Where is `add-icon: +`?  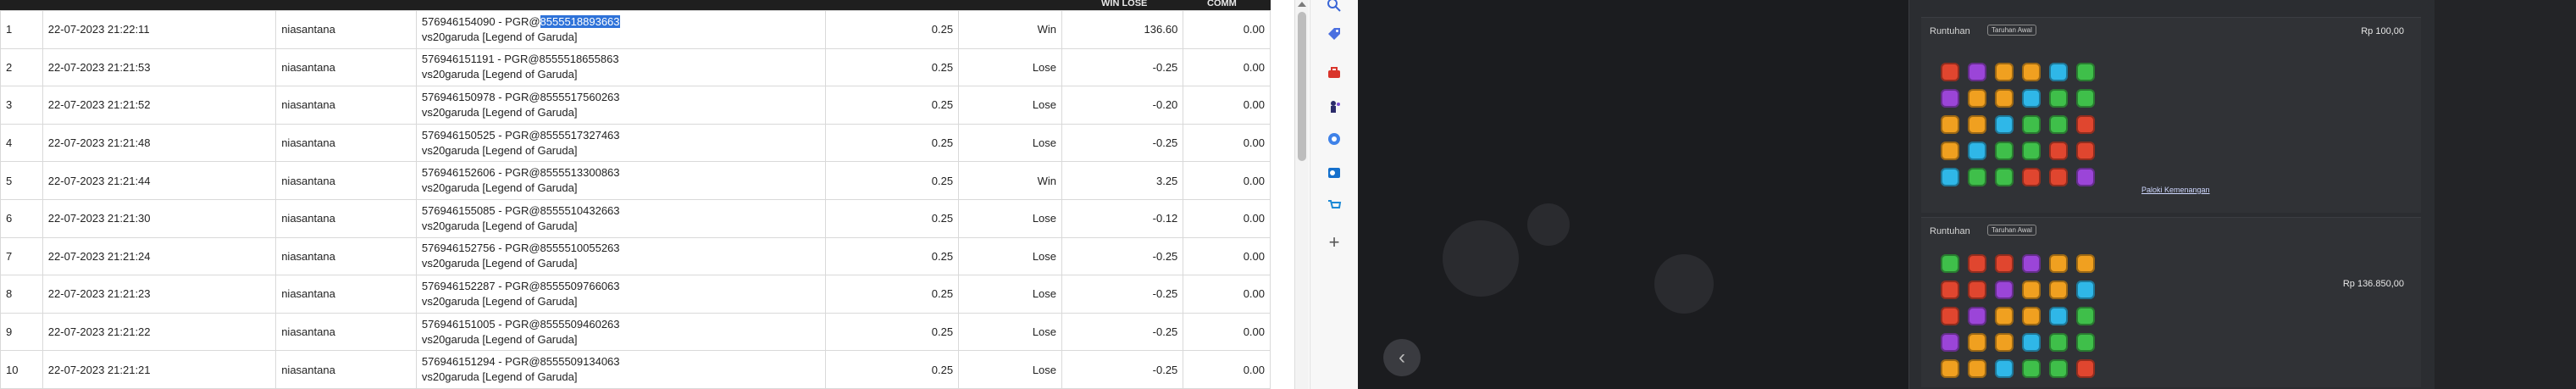
add-icon: + is located at coordinates (1334, 242).